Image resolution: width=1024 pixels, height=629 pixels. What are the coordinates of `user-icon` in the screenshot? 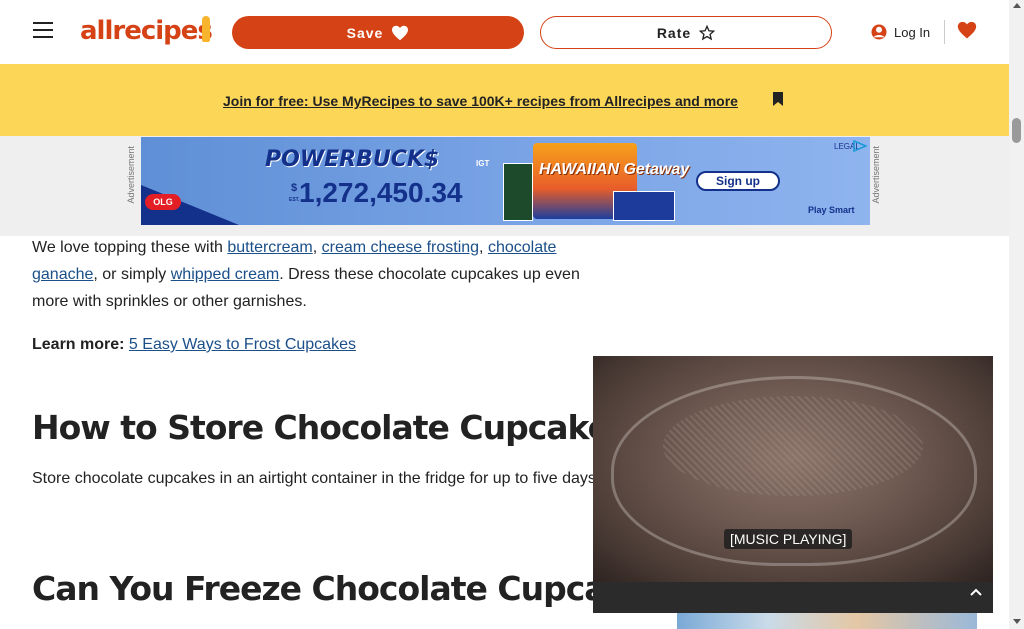 It's located at (879, 32).